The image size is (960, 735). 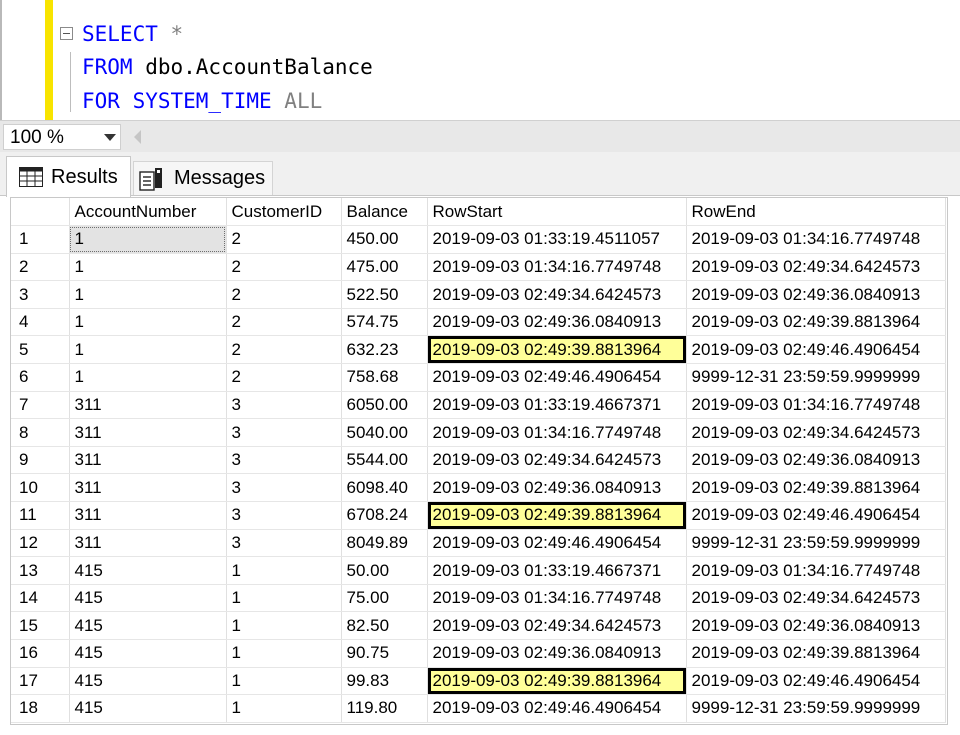 I want to click on code-line-1: SELECT *, so click(x=132, y=34).